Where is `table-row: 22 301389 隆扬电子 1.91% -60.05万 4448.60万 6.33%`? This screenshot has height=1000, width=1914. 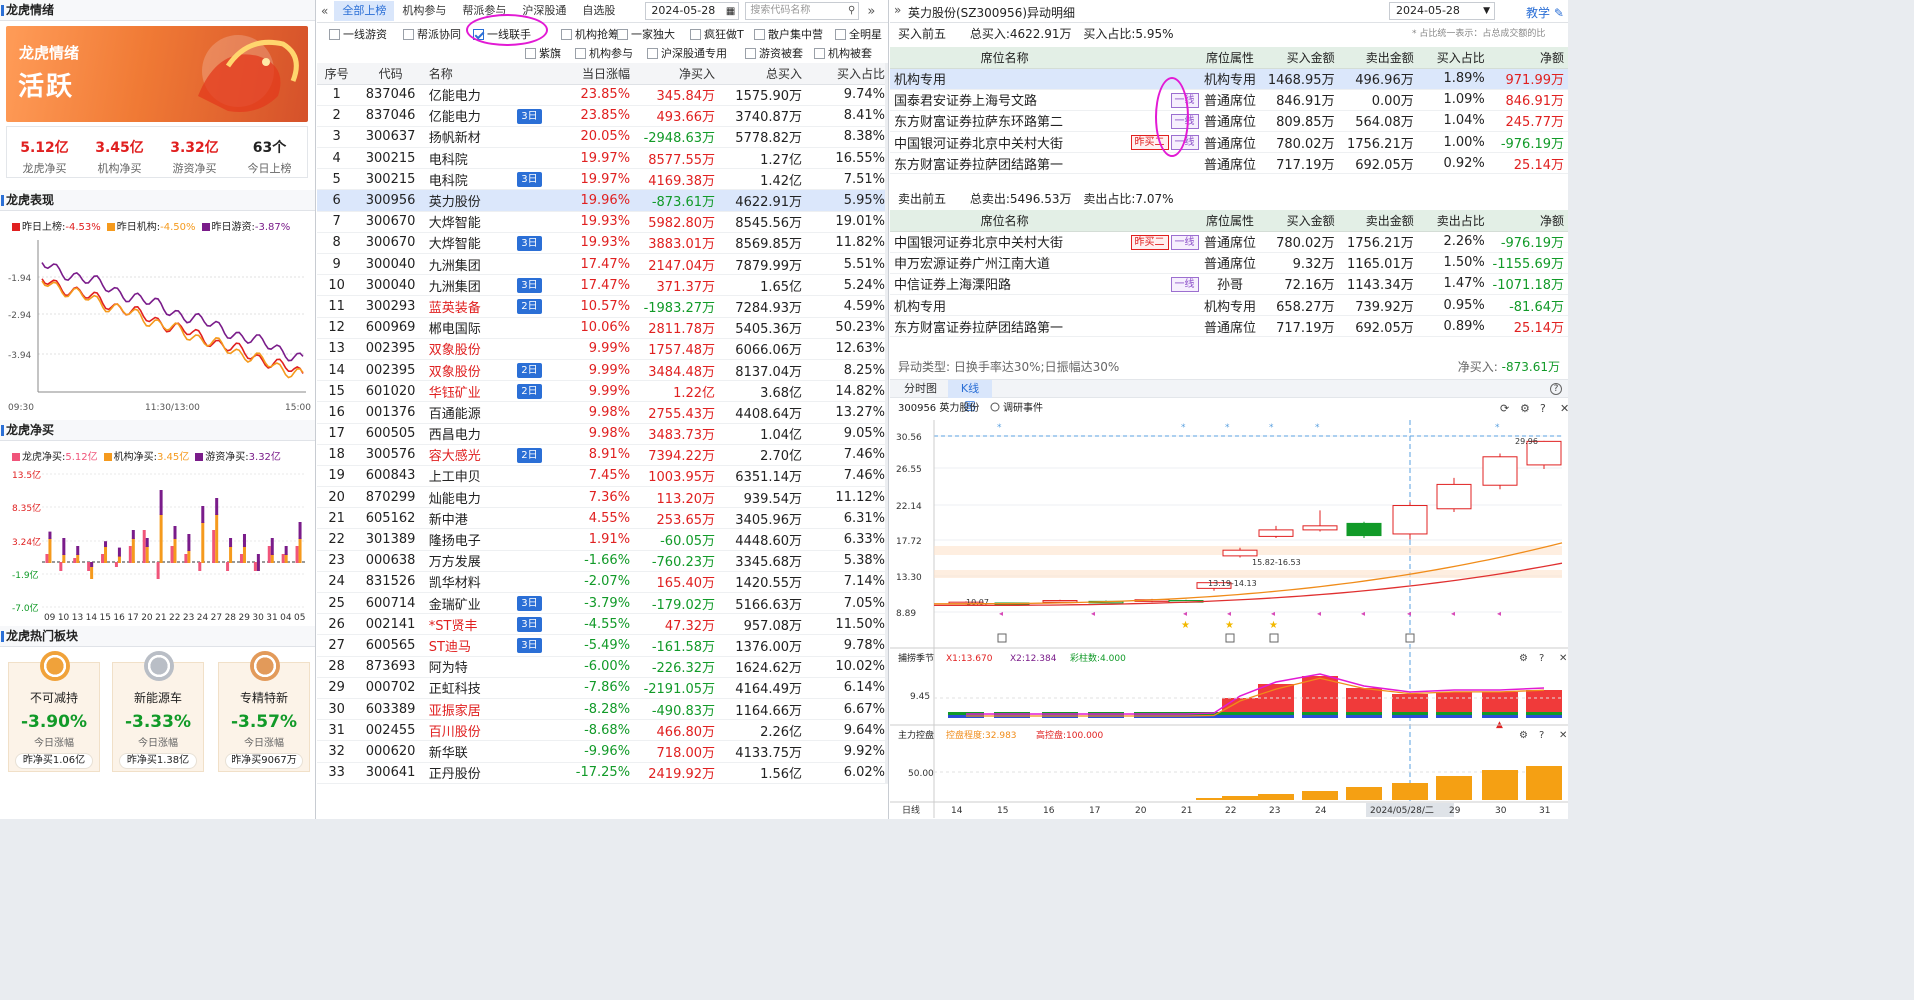 table-row: 22 301389 隆扬电子 1.91% -60.05万 4448.60万 6.33% is located at coordinates (602, 539).